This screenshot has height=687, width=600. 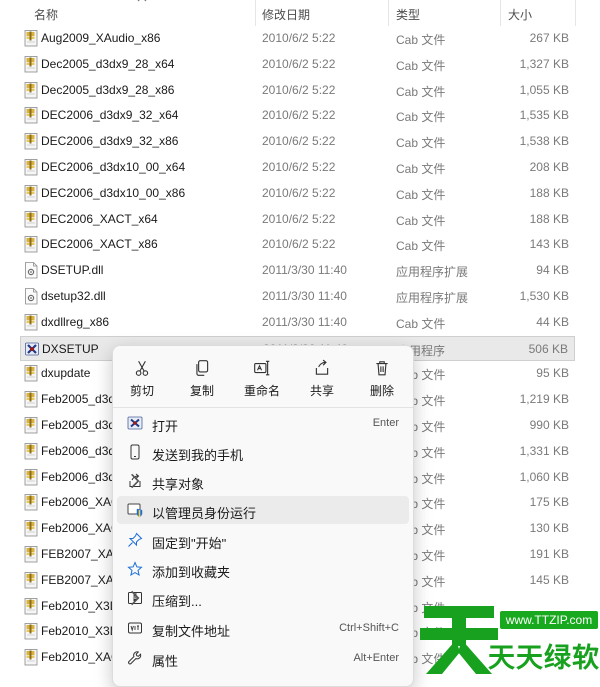 What do you see at coordinates (113, 192) in the screenshot?
I see `file-name: DEC2006_d3dx10_00_x86` at bounding box center [113, 192].